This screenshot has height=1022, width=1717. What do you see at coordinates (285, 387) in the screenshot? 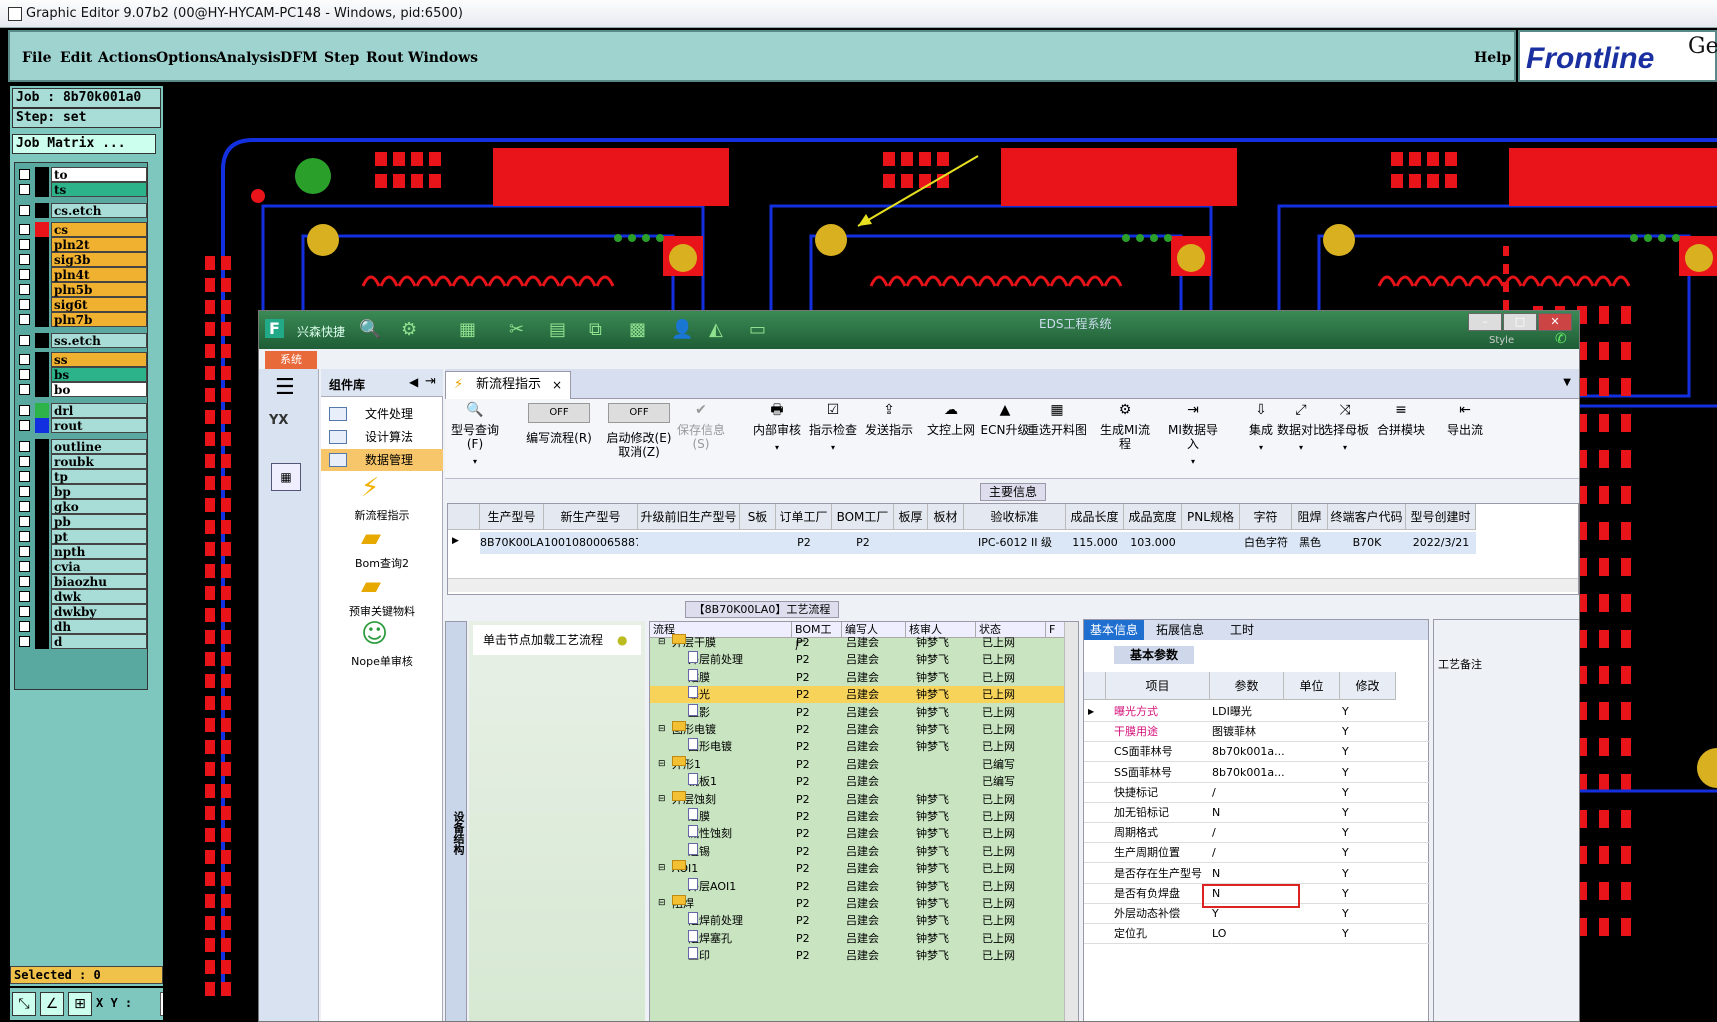
I see `hamburger-icon: ☰` at bounding box center [285, 387].